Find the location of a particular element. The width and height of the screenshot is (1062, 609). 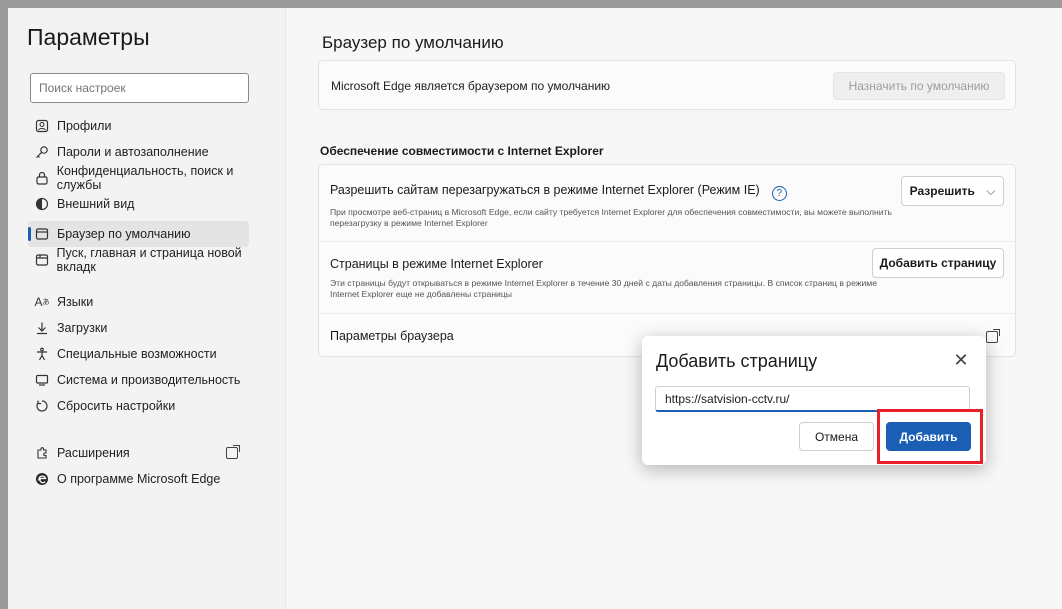

sidebar-item-label: Внешний вид is located at coordinates (96, 204).